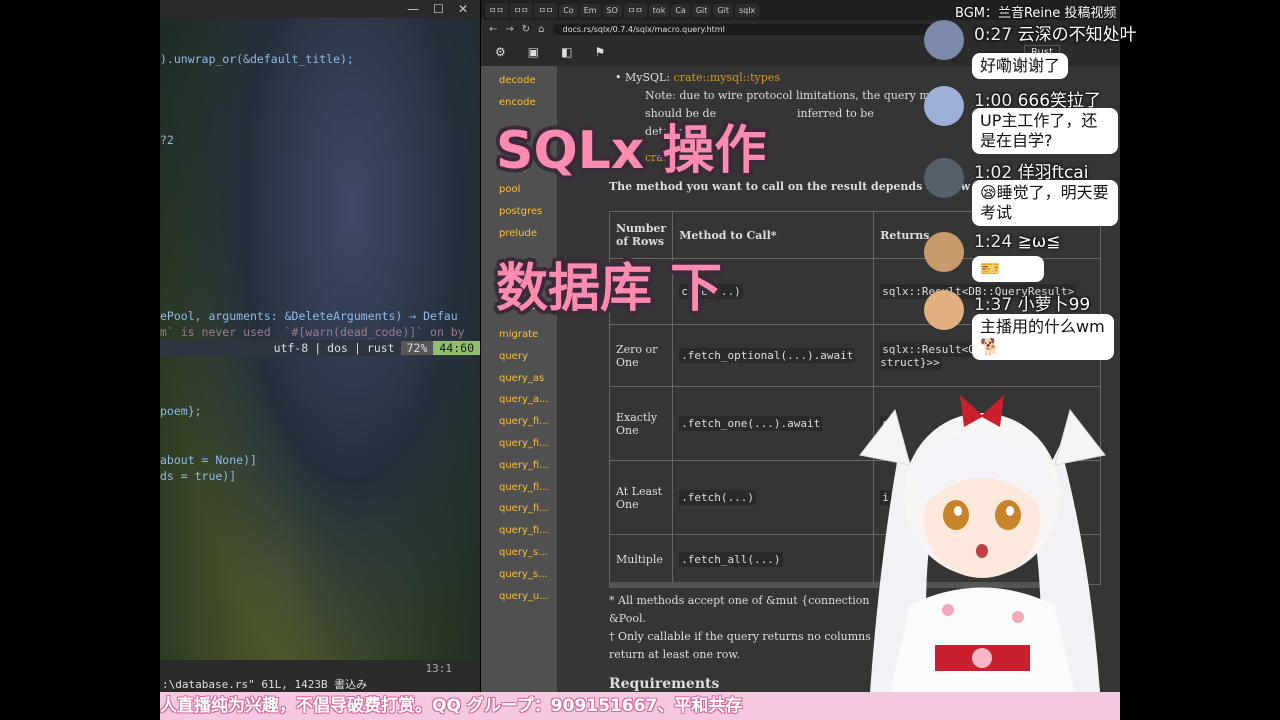 The image size is (1280, 720). Describe the element at coordinates (519, 212) in the screenshot. I see `sidebar-item: postgres` at that location.